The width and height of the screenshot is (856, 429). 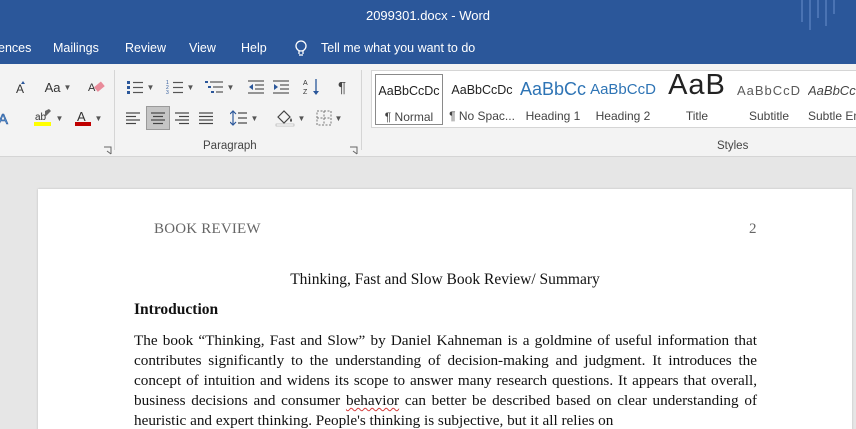 I want to click on tab-help: Help, so click(x=254, y=48).